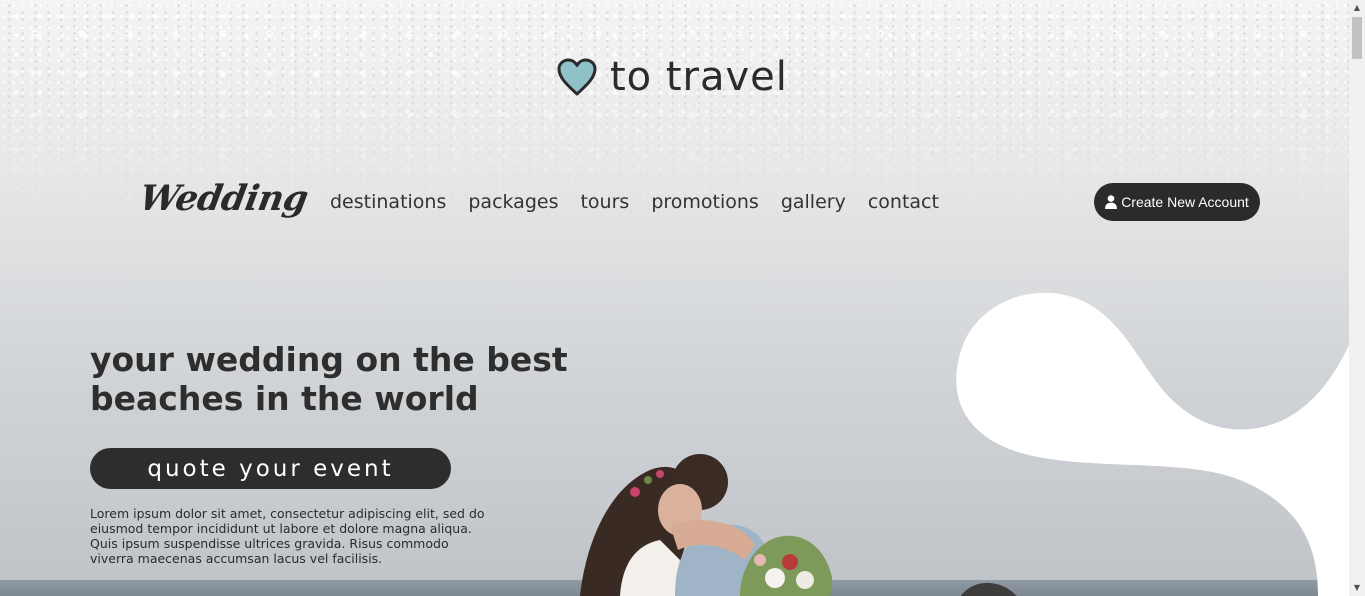 The width and height of the screenshot is (1365, 596). What do you see at coordinates (1357, 8) in the screenshot?
I see `scroll-up-arrow-icon: ▲` at bounding box center [1357, 8].